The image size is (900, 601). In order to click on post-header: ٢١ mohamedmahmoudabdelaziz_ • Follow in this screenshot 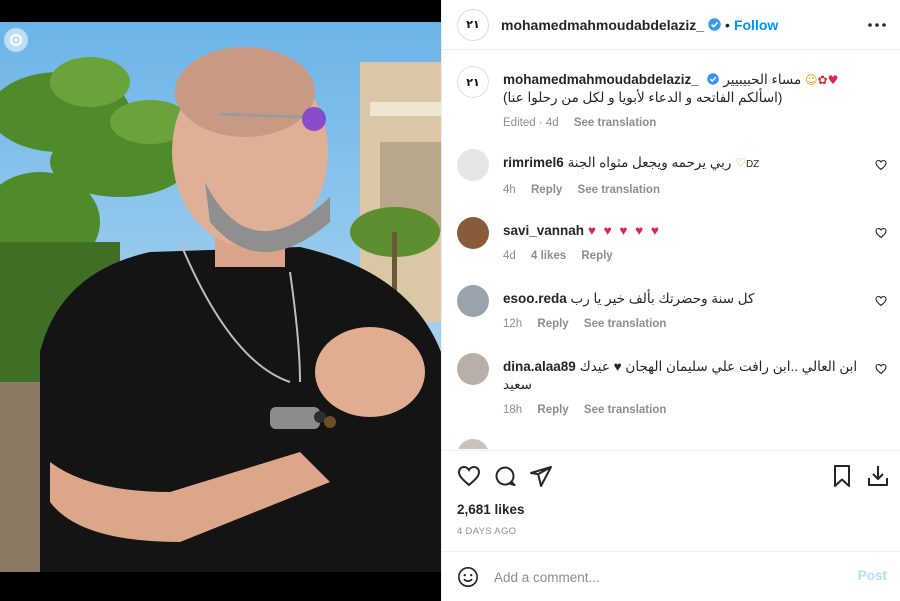, I will do `click(671, 25)`.